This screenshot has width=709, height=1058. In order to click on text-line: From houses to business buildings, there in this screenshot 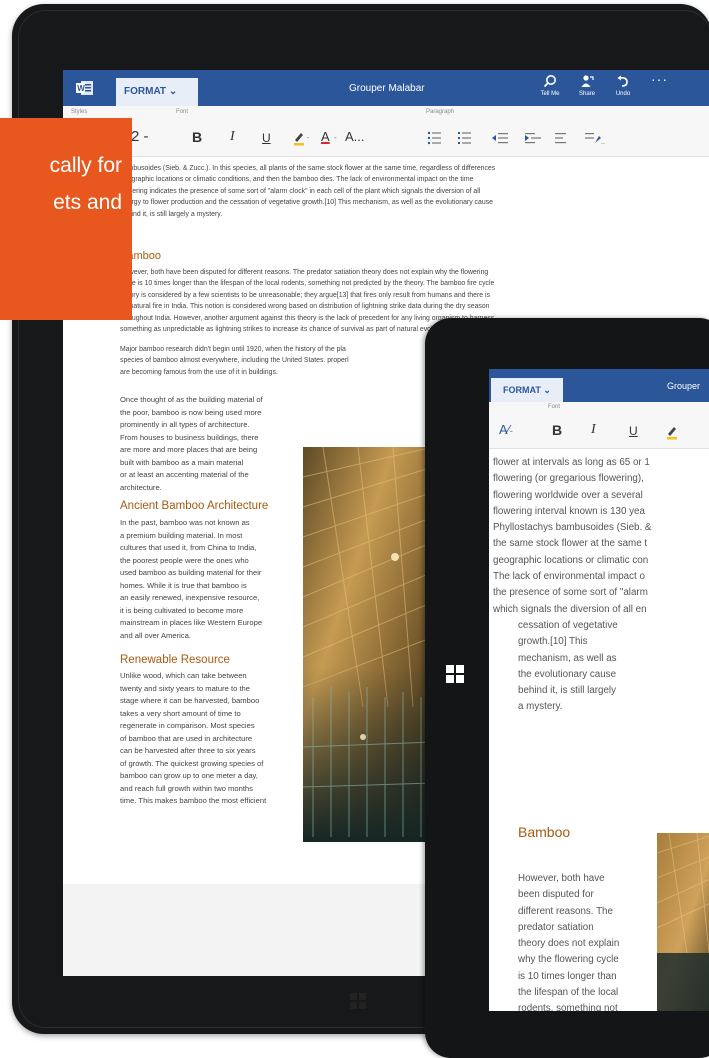, I will do `click(189, 437)`.